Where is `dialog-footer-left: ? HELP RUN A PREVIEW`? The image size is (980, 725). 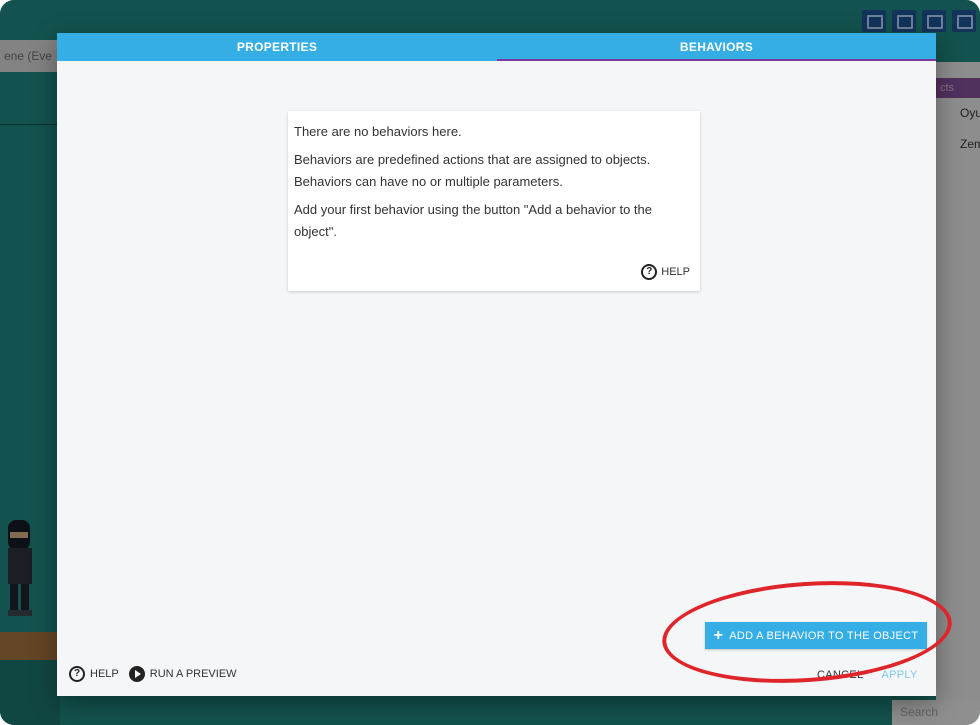
dialog-footer-left: ? HELP RUN A PREVIEW is located at coordinates (153, 674).